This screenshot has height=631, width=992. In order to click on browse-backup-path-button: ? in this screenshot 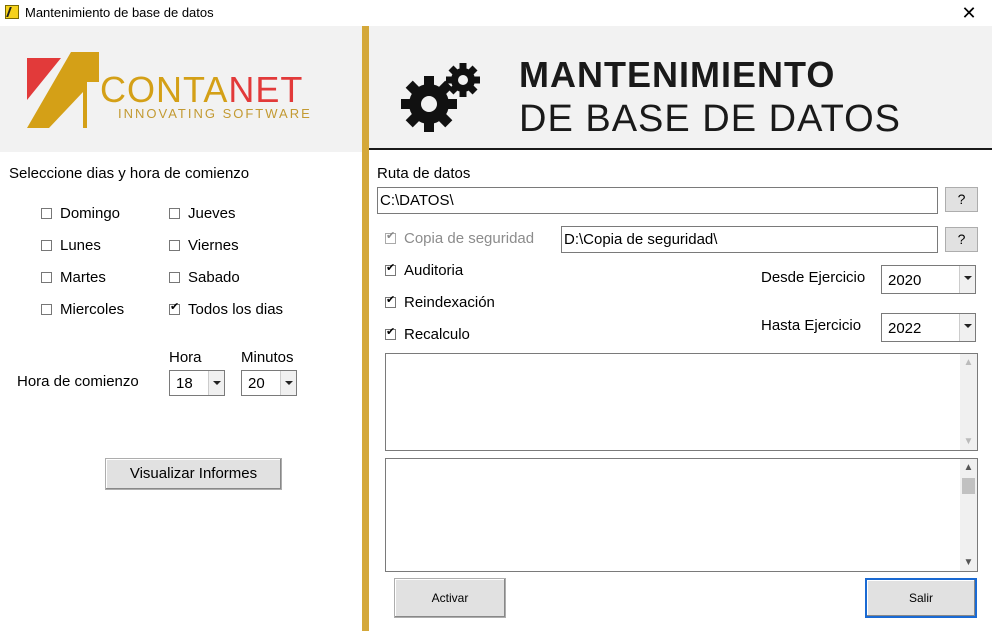, I will do `click(961, 239)`.